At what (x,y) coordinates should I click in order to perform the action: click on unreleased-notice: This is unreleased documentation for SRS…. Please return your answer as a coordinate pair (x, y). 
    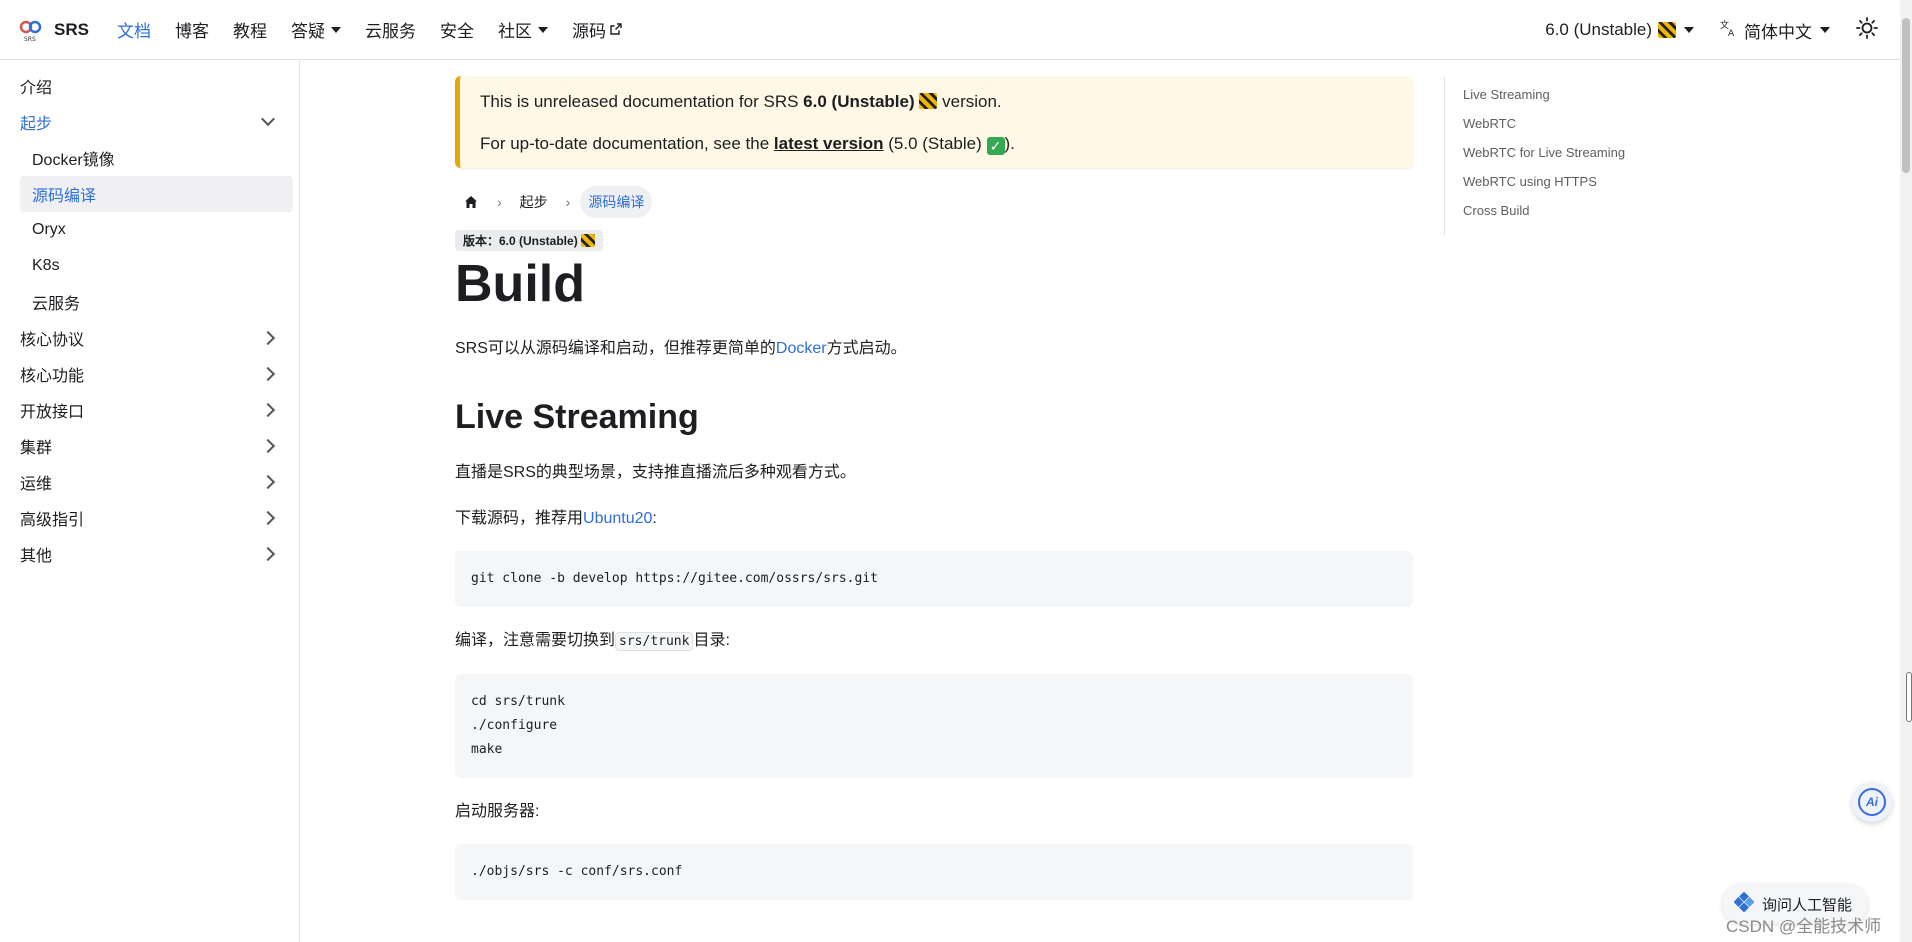
    Looking at the image, I should click on (934, 122).